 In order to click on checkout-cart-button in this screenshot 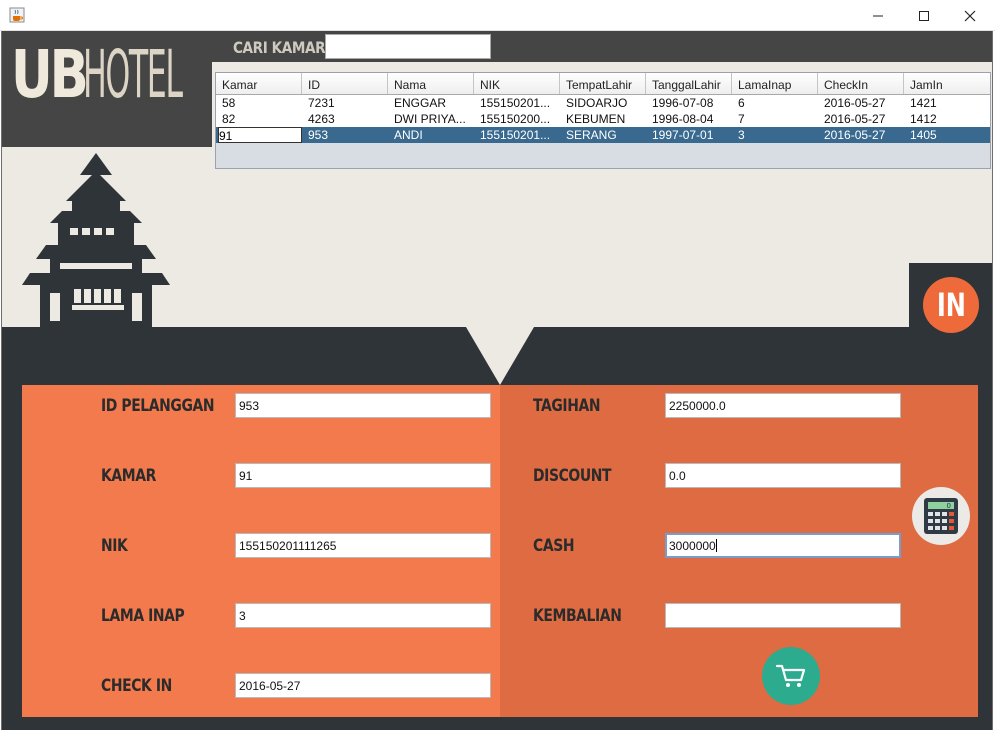, I will do `click(791, 676)`.